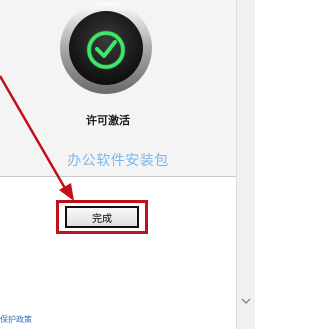 The image size is (320, 329). What do you see at coordinates (246, 301) in the screenshot?
I see `chevron-down-icon` at bounding box center [246, 301].